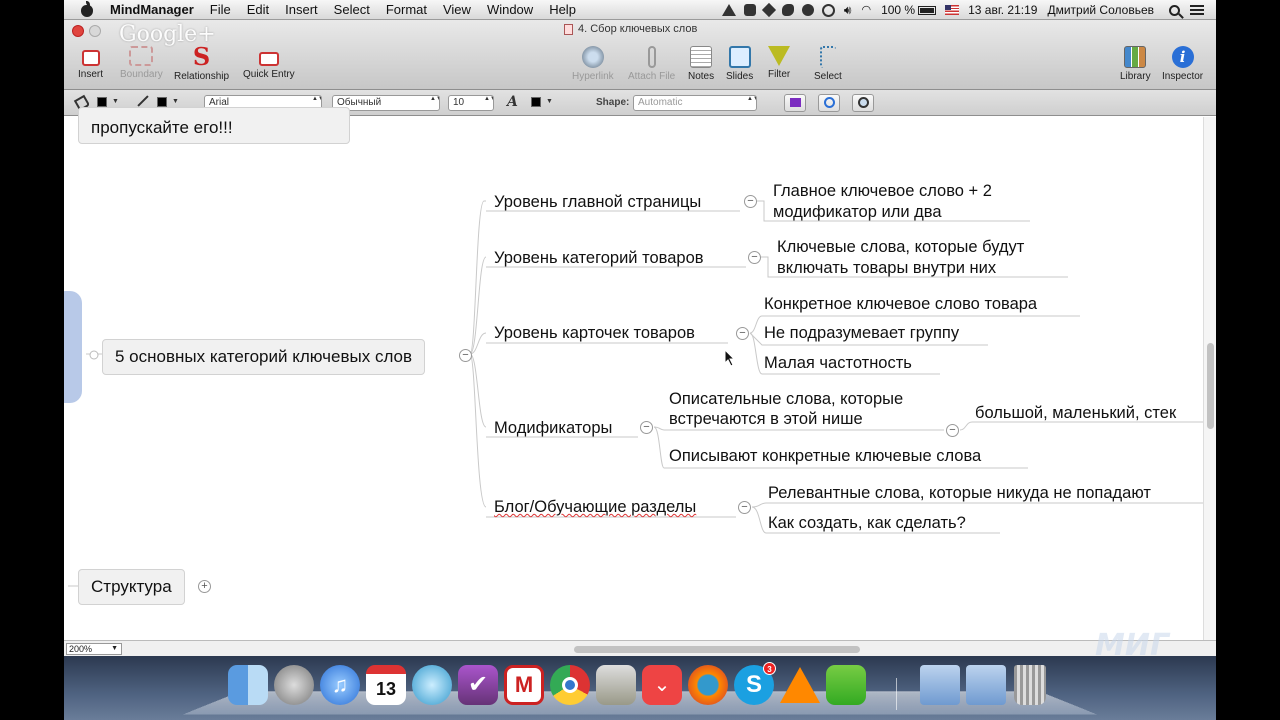 This screenshot has width=1280, height=720. What do you see at coordinates (828, 64) in the screenshot?
I see `select-button: Select` at bounding box center [828, 64].